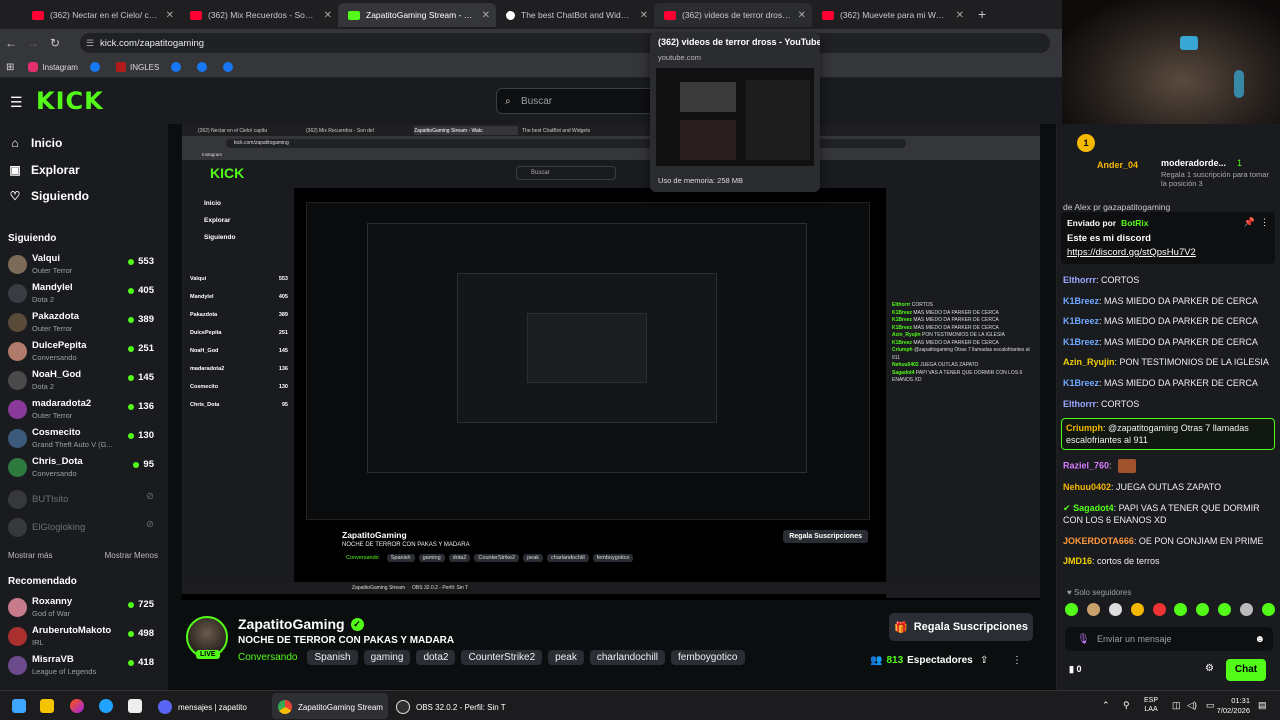 The height and width of the screenshot is (720, 1280). What do you see at coordinates (83, 439) in the screenshot?
I see `sidebar-channel: Cosmecito Grand Theft Auto V (G... 130` at bounding box center [83, 439].